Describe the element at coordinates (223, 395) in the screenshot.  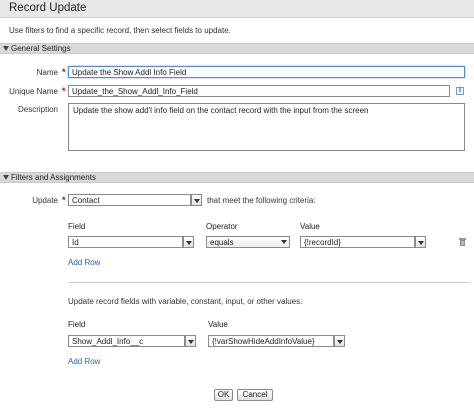
I see `ok-button: OK` at that location.